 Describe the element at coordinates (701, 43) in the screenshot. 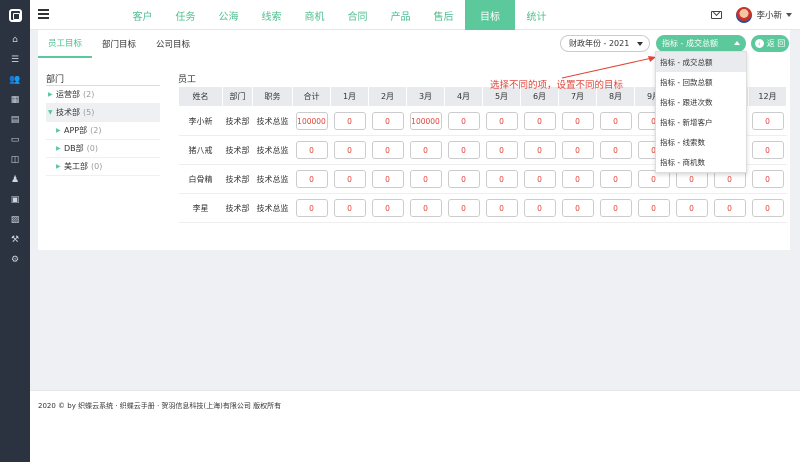

I see `metric-select: 指标 - 成交总额` at that location.